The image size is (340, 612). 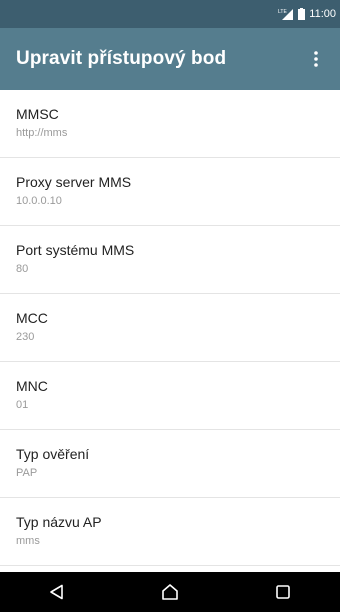 I want to click on svg-text: LTE, so click(x=282, y=12).